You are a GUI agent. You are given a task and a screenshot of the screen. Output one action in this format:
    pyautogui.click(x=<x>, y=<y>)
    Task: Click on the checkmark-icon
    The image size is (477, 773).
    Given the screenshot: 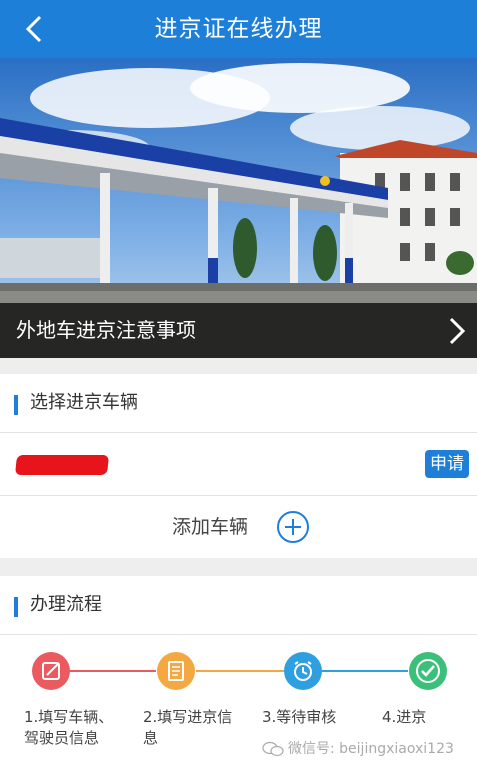 What is the action you would take?
    pyautogui.click(x=428, y=671)
    